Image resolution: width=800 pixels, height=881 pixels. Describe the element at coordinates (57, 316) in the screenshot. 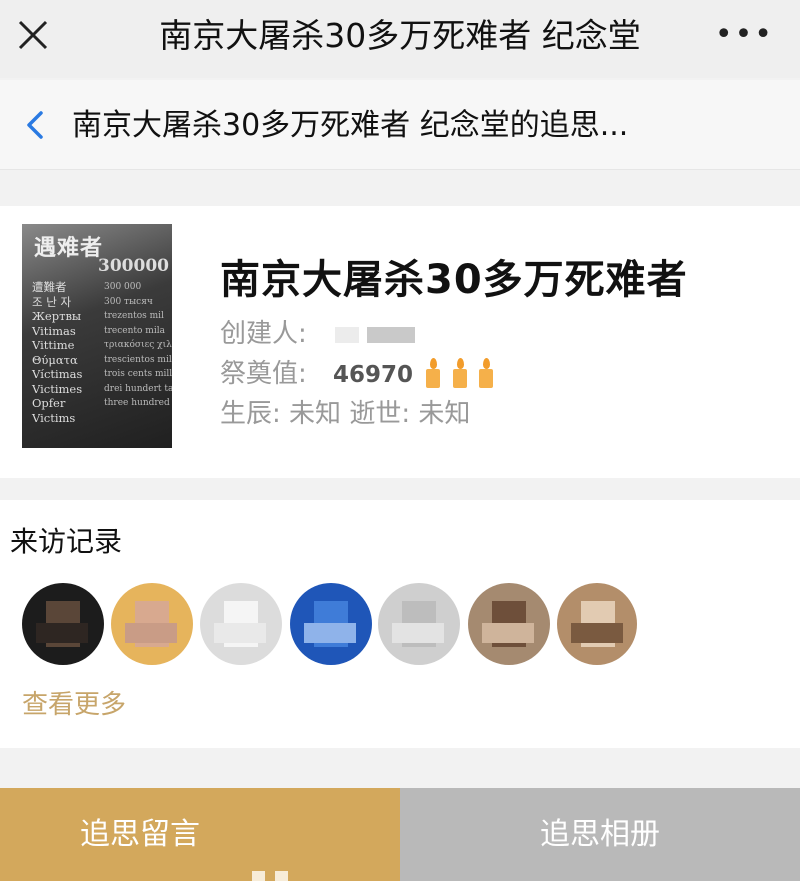

I see `photo-word: Жертвы` at that location.